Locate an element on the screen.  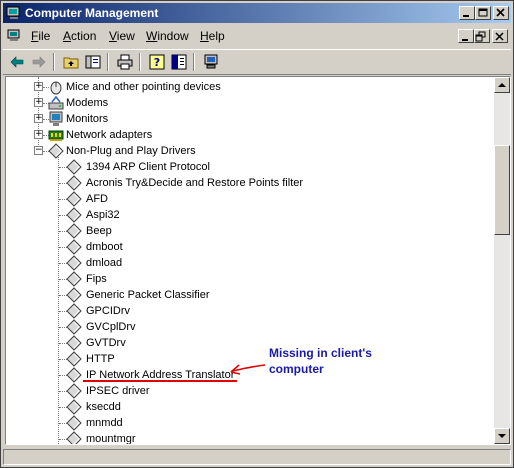
annotation-line-2: computer is located at coordinates (296, 369).